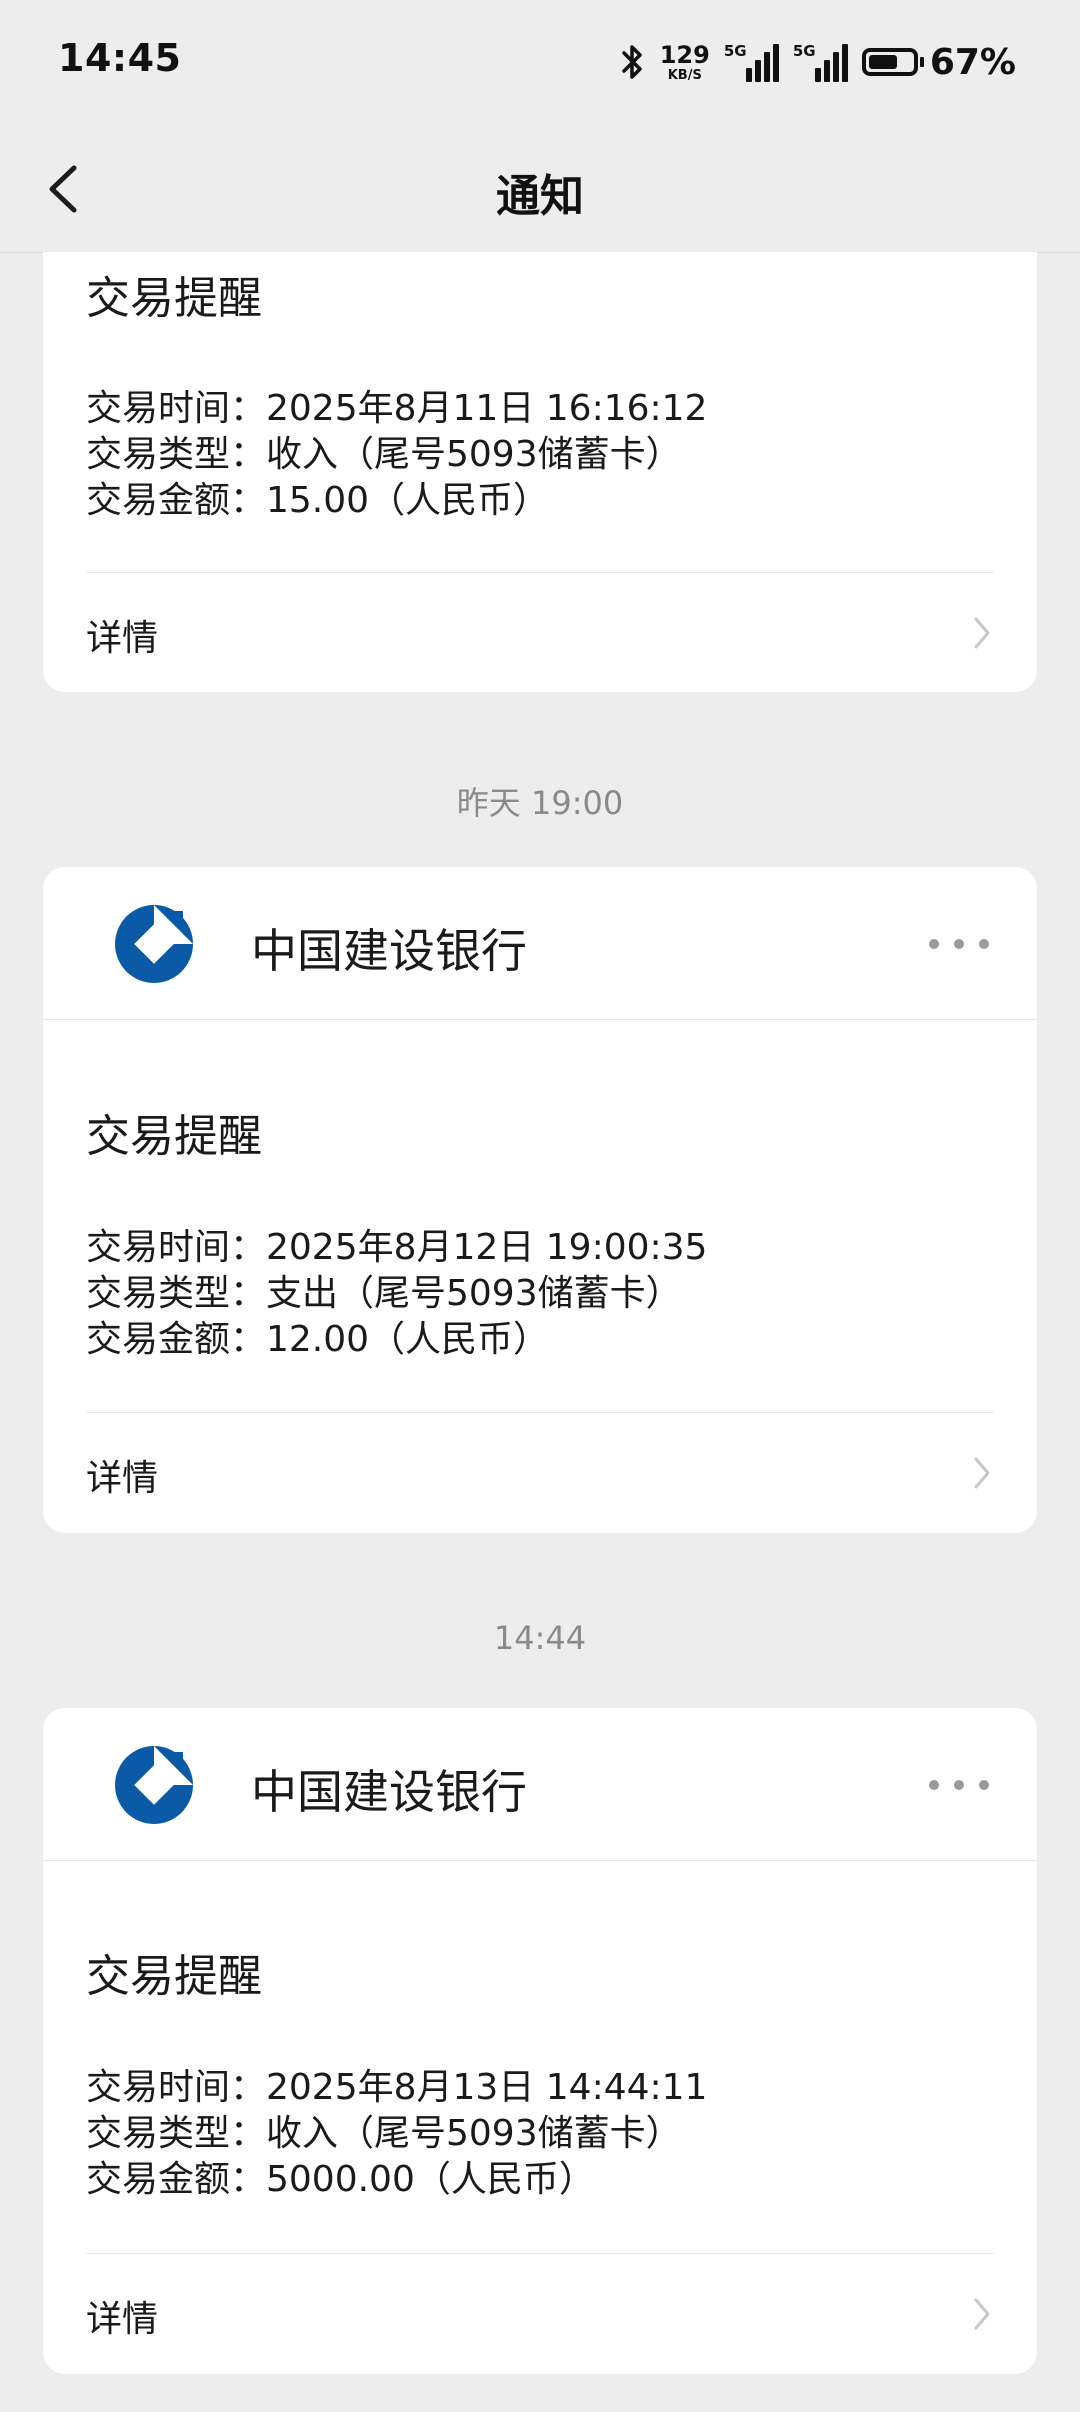 The width and height of the screenshot is (1080, 2412). What do you see at coordinates (540, 1638) in the screenshot?
I see `time-separator: 14:44` at bounding box center [540, 1638].